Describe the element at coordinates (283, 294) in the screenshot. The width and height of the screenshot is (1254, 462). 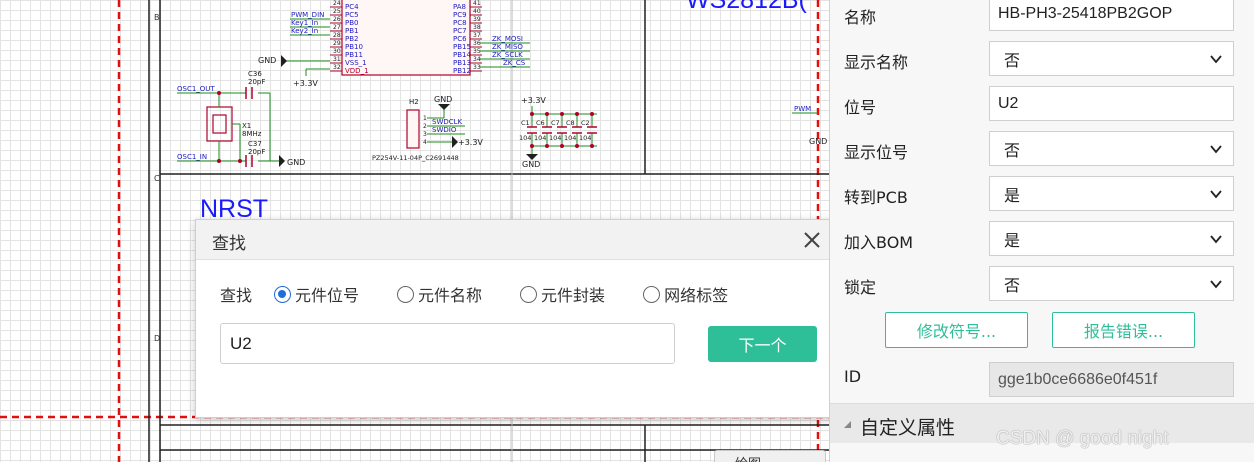
I see `radio-checked-icon` at that location.